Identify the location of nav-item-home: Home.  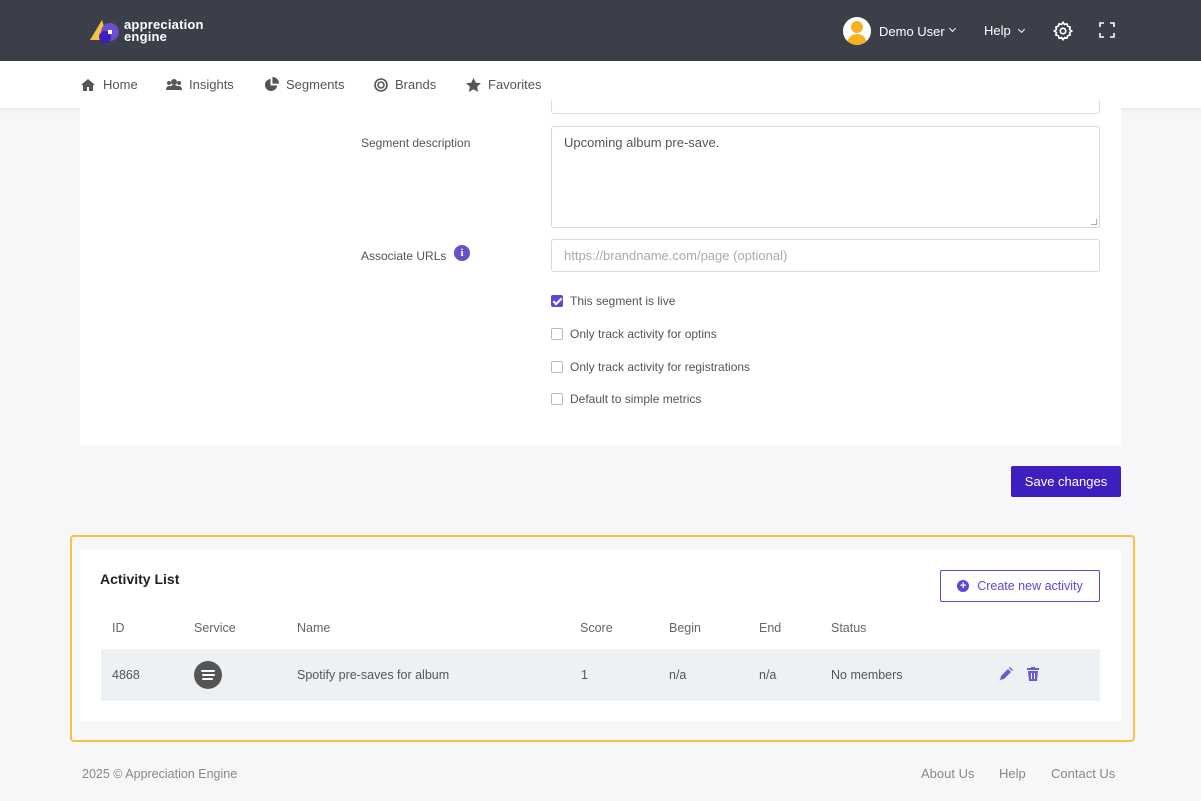
(109, 84).